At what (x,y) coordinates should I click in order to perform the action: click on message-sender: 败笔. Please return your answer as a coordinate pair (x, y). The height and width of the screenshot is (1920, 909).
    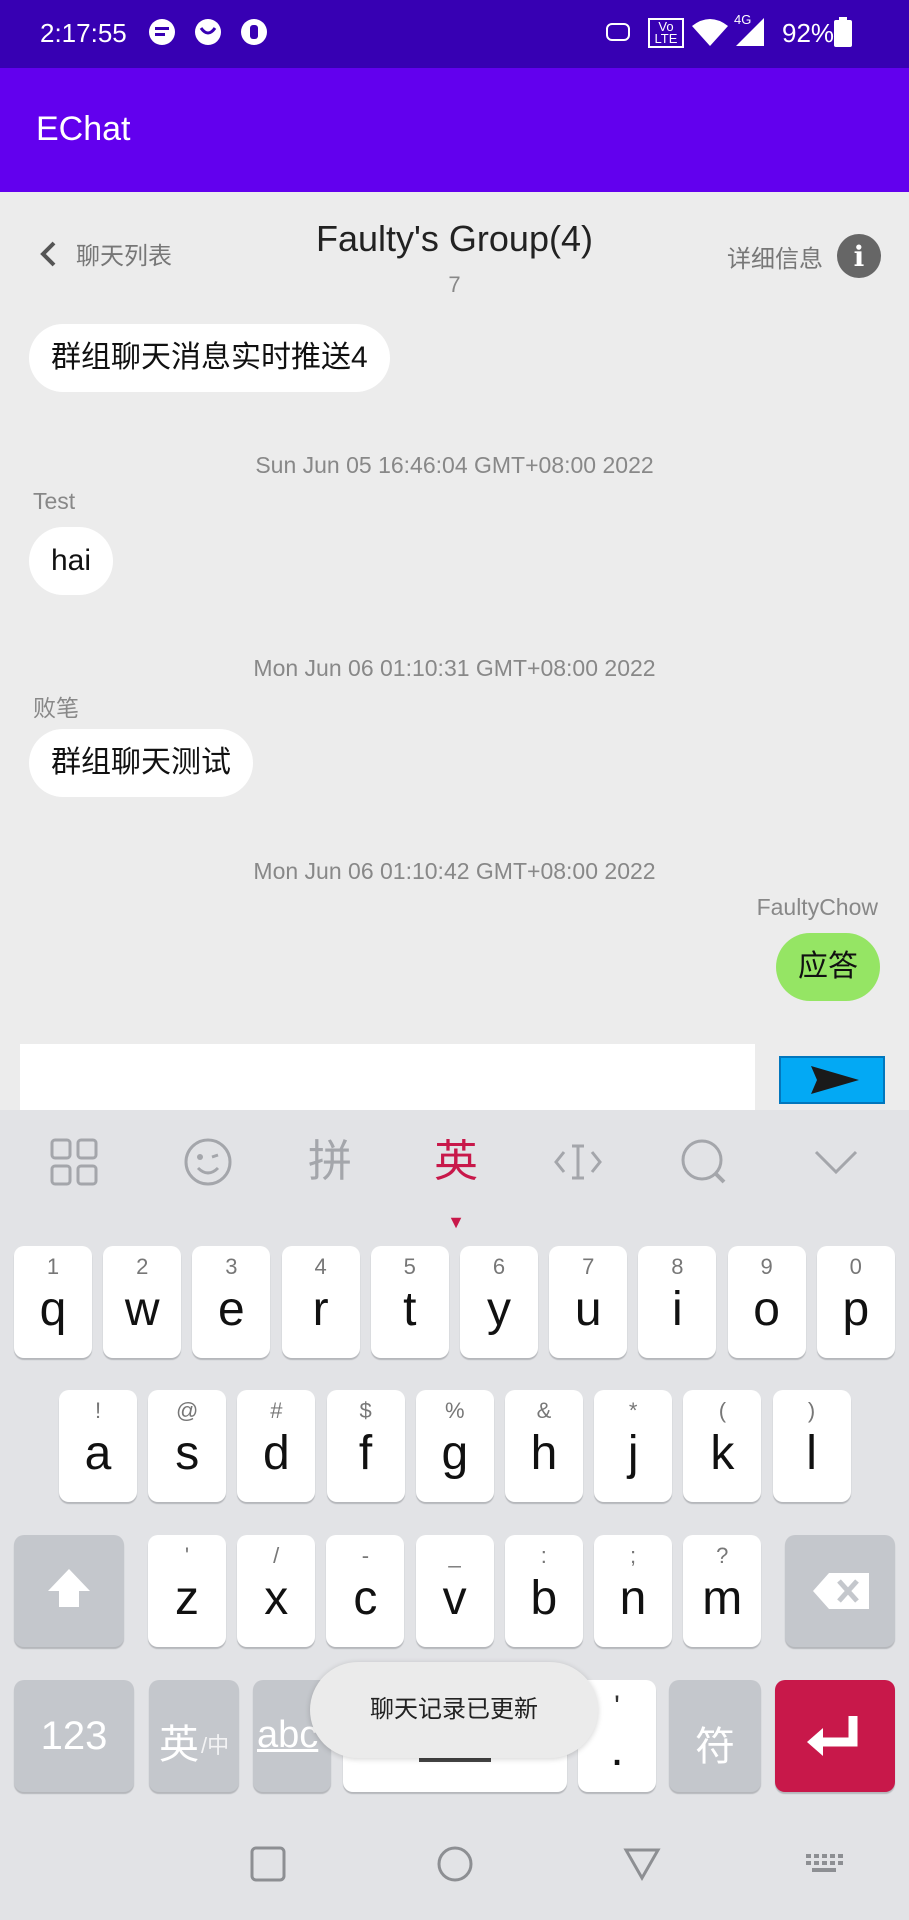
    Looking at the image, I should click on (56, 708).